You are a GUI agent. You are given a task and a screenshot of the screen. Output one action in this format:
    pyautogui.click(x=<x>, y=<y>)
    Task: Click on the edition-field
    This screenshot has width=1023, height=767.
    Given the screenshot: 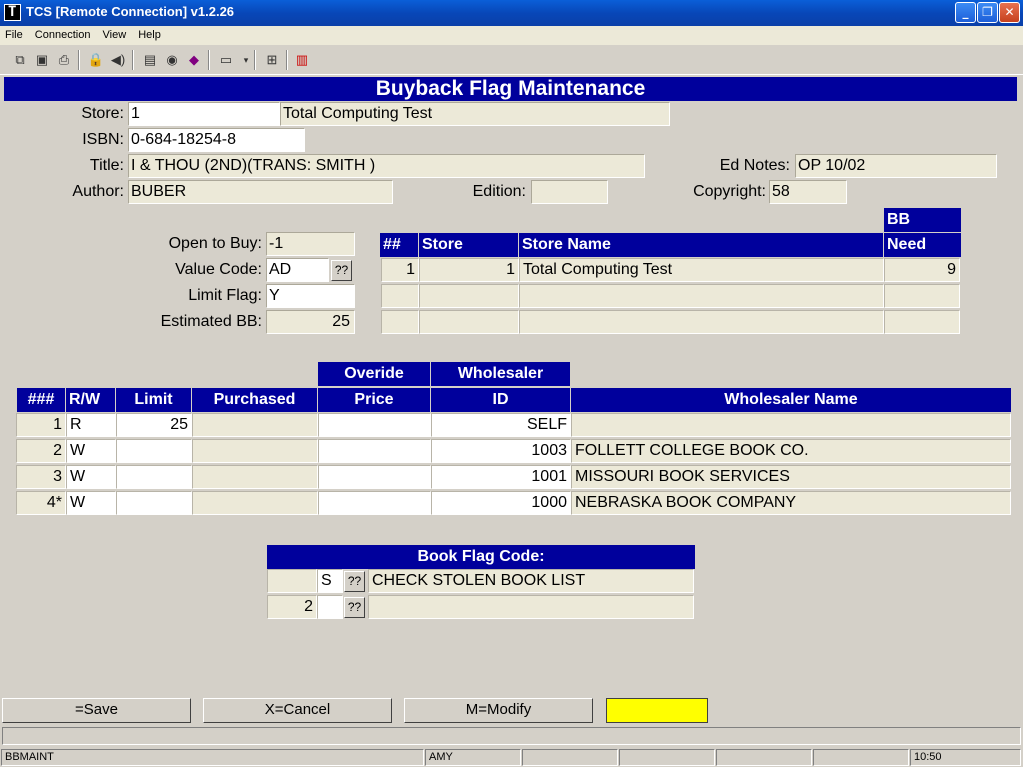 What is the action you would take?
    pyautogui.click(x=569, y=192)
    